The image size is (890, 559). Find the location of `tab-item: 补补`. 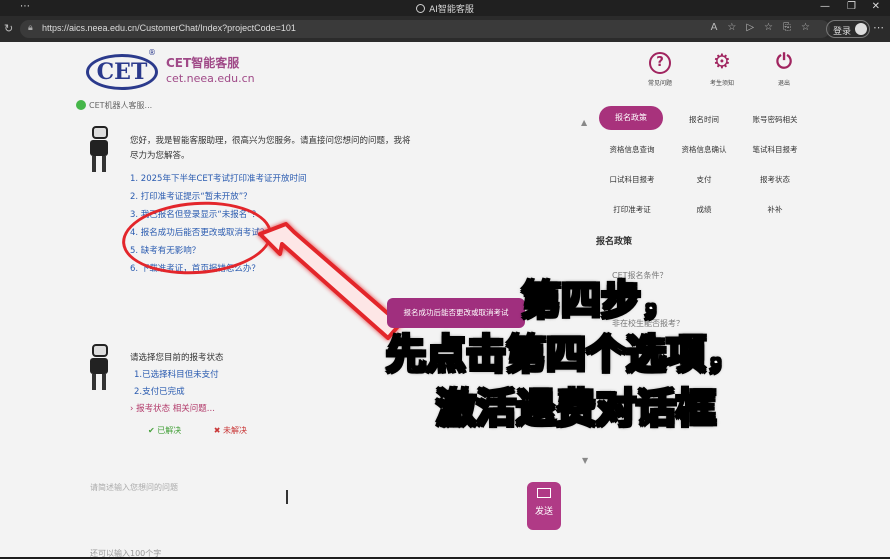

tab-item: 补补 is located at coordinates (775, 209).